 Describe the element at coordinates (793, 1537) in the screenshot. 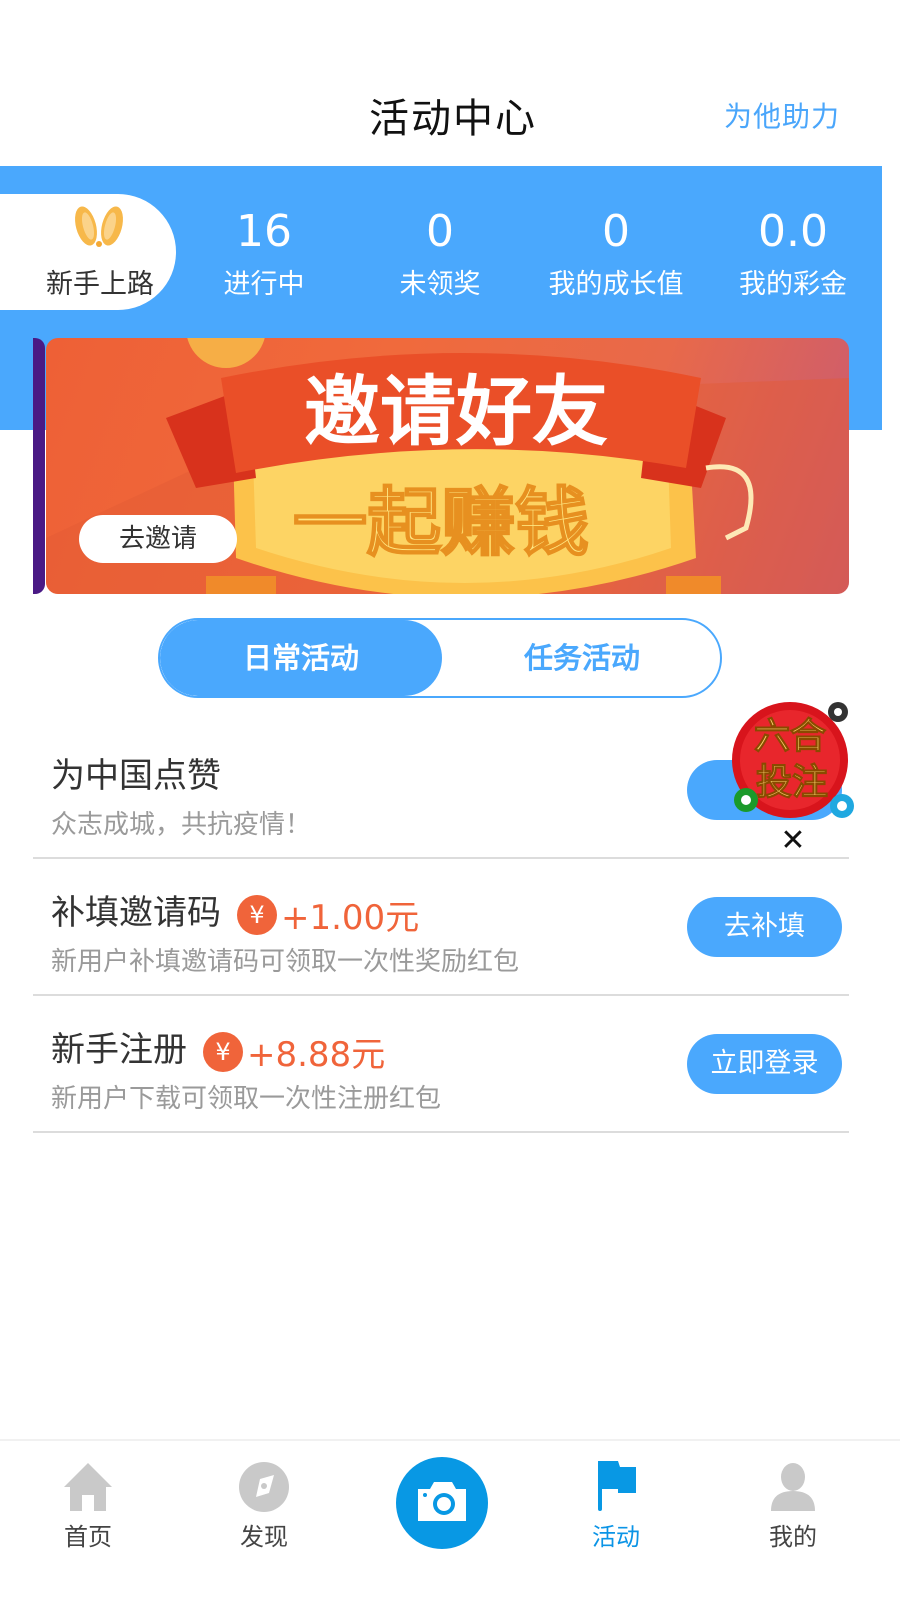

I see `tab-label: 我的` at that location.